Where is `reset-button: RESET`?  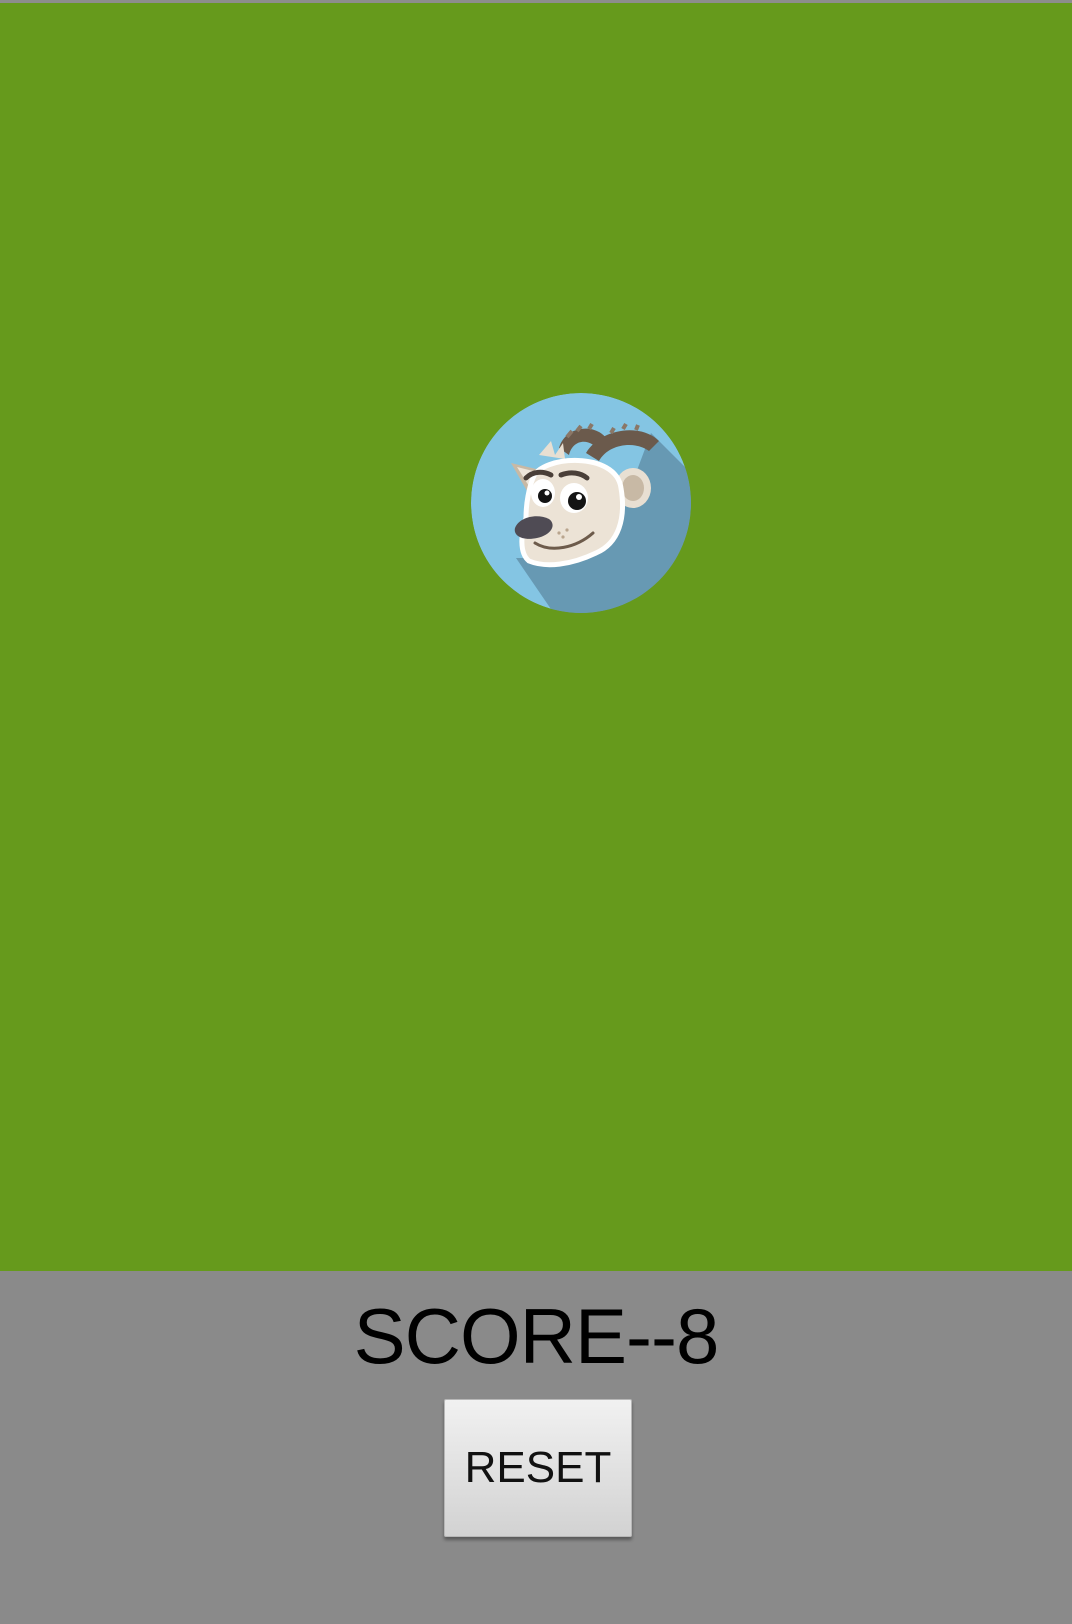 reset-button: RESET is located at coordinates (538, 1468).